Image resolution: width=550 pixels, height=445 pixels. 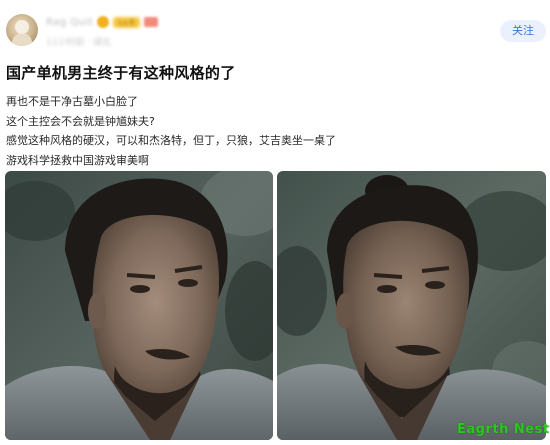 What do you see at coordinates (503, 429) in the screenshot?
I see `watermark: Eagrth Nest` at bounding box center [503, 429].